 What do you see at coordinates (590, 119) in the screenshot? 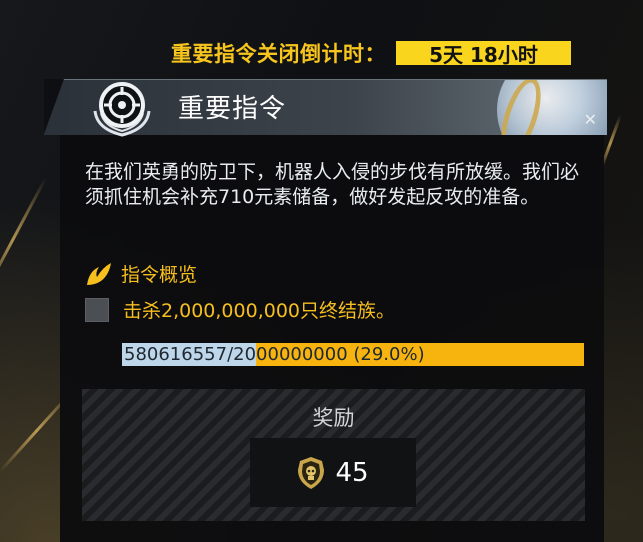
I see `close-icon: ✕` at bounding box center [590, 119].